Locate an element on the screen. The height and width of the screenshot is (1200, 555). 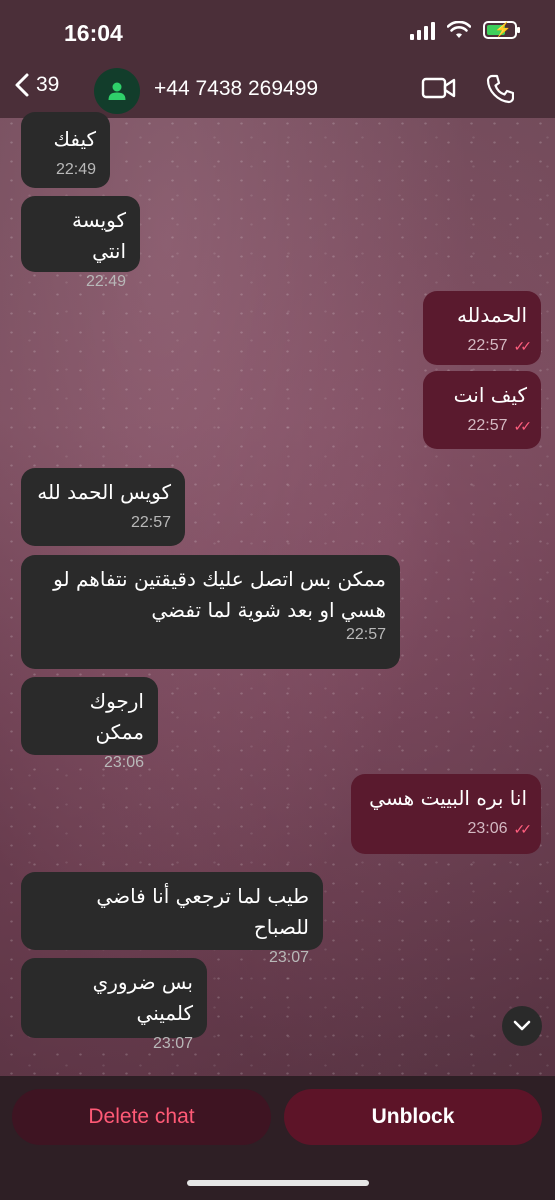
message-bubble-outgoing: انا بره البييت هسي 23:06 ✓✓ is located at coordinates (446, 814).